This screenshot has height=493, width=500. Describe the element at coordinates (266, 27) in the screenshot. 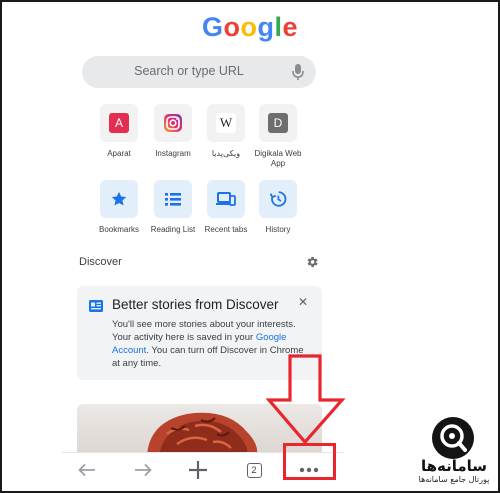

I see `logo-letter: g` at that location.